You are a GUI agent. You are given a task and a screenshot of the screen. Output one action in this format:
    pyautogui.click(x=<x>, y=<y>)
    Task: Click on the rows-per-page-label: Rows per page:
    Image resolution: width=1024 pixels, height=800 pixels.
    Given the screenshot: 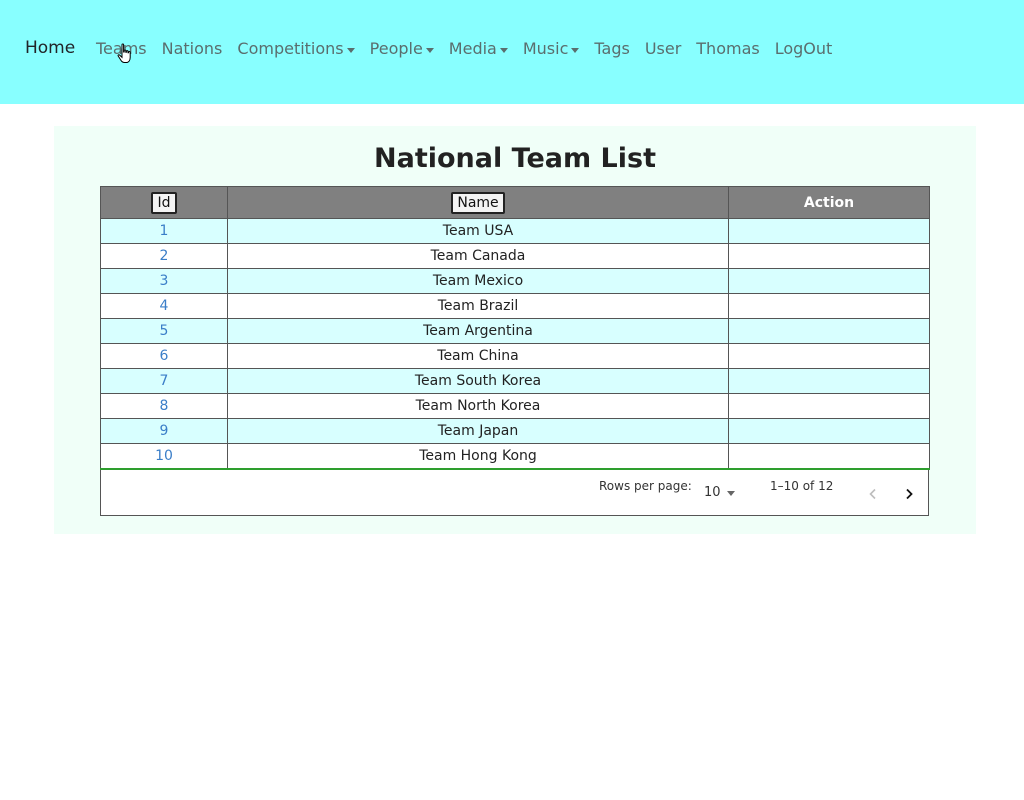 What is the action you would take?
    pyautogui.click(x=645, y=486)
    